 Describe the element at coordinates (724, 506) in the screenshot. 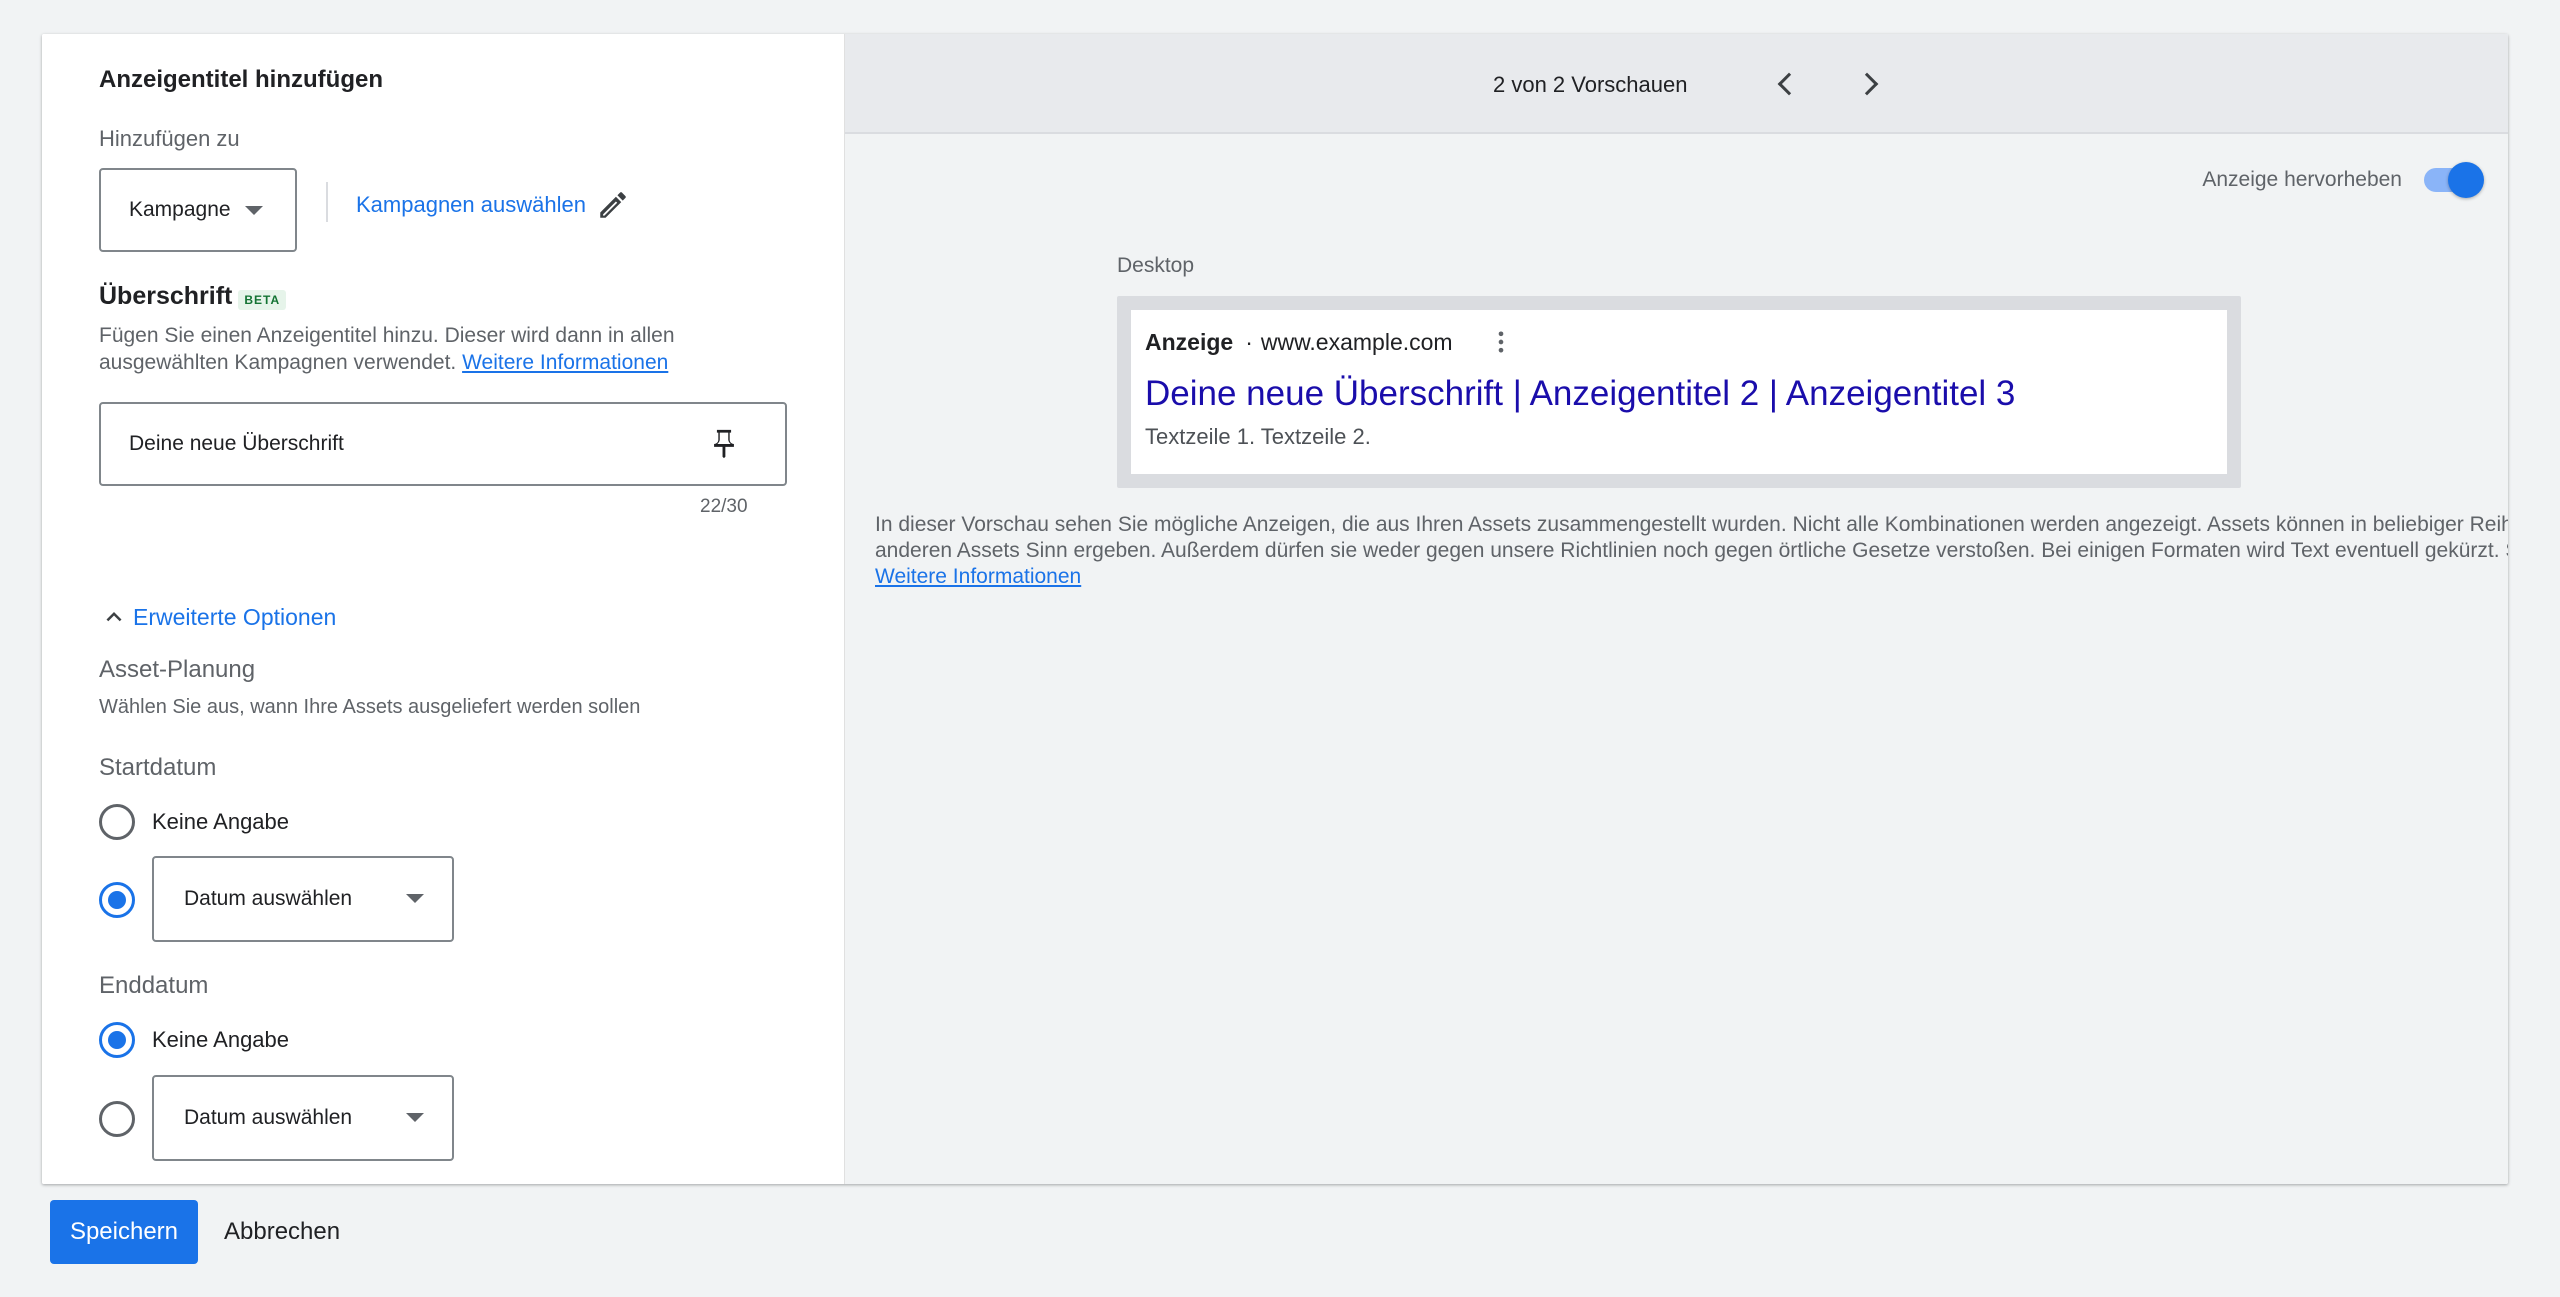

I see `char-counter: 22/30` at that location.